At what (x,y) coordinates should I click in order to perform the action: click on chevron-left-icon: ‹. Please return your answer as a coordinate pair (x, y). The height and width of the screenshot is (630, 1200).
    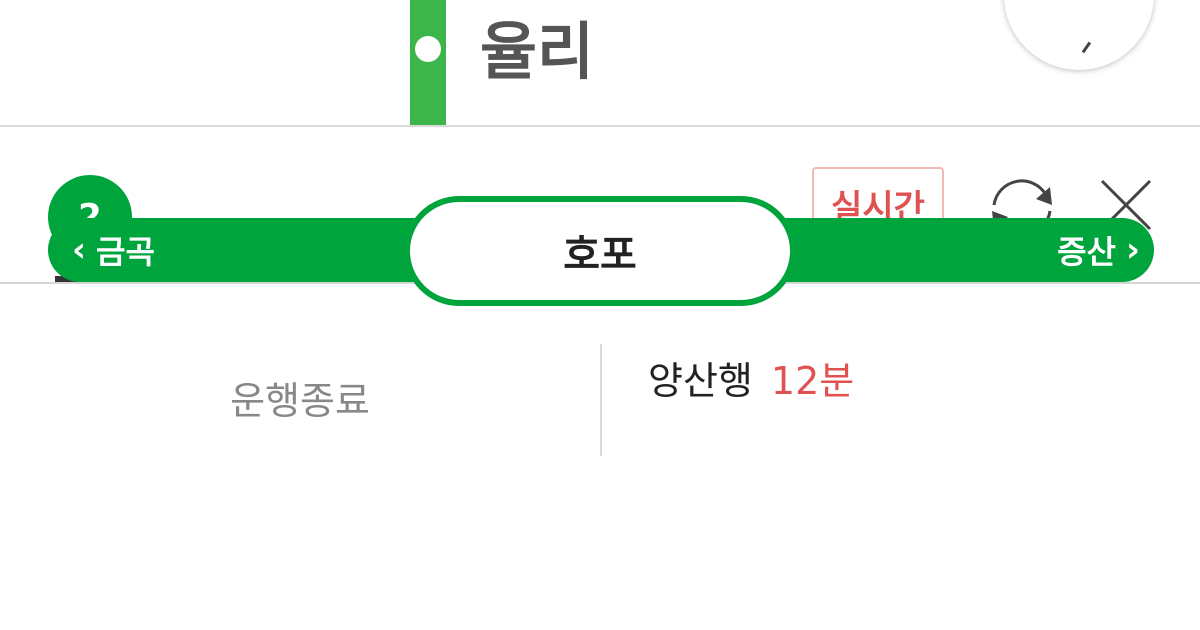
    Looking at the image, I should click on (79, 250).